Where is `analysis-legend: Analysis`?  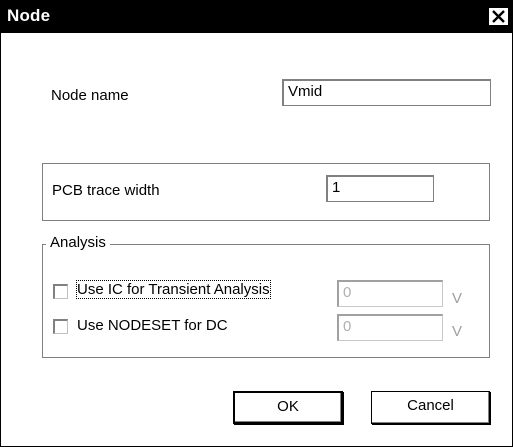
analysis-legend: Analysis is located at coordinates (78, 242).